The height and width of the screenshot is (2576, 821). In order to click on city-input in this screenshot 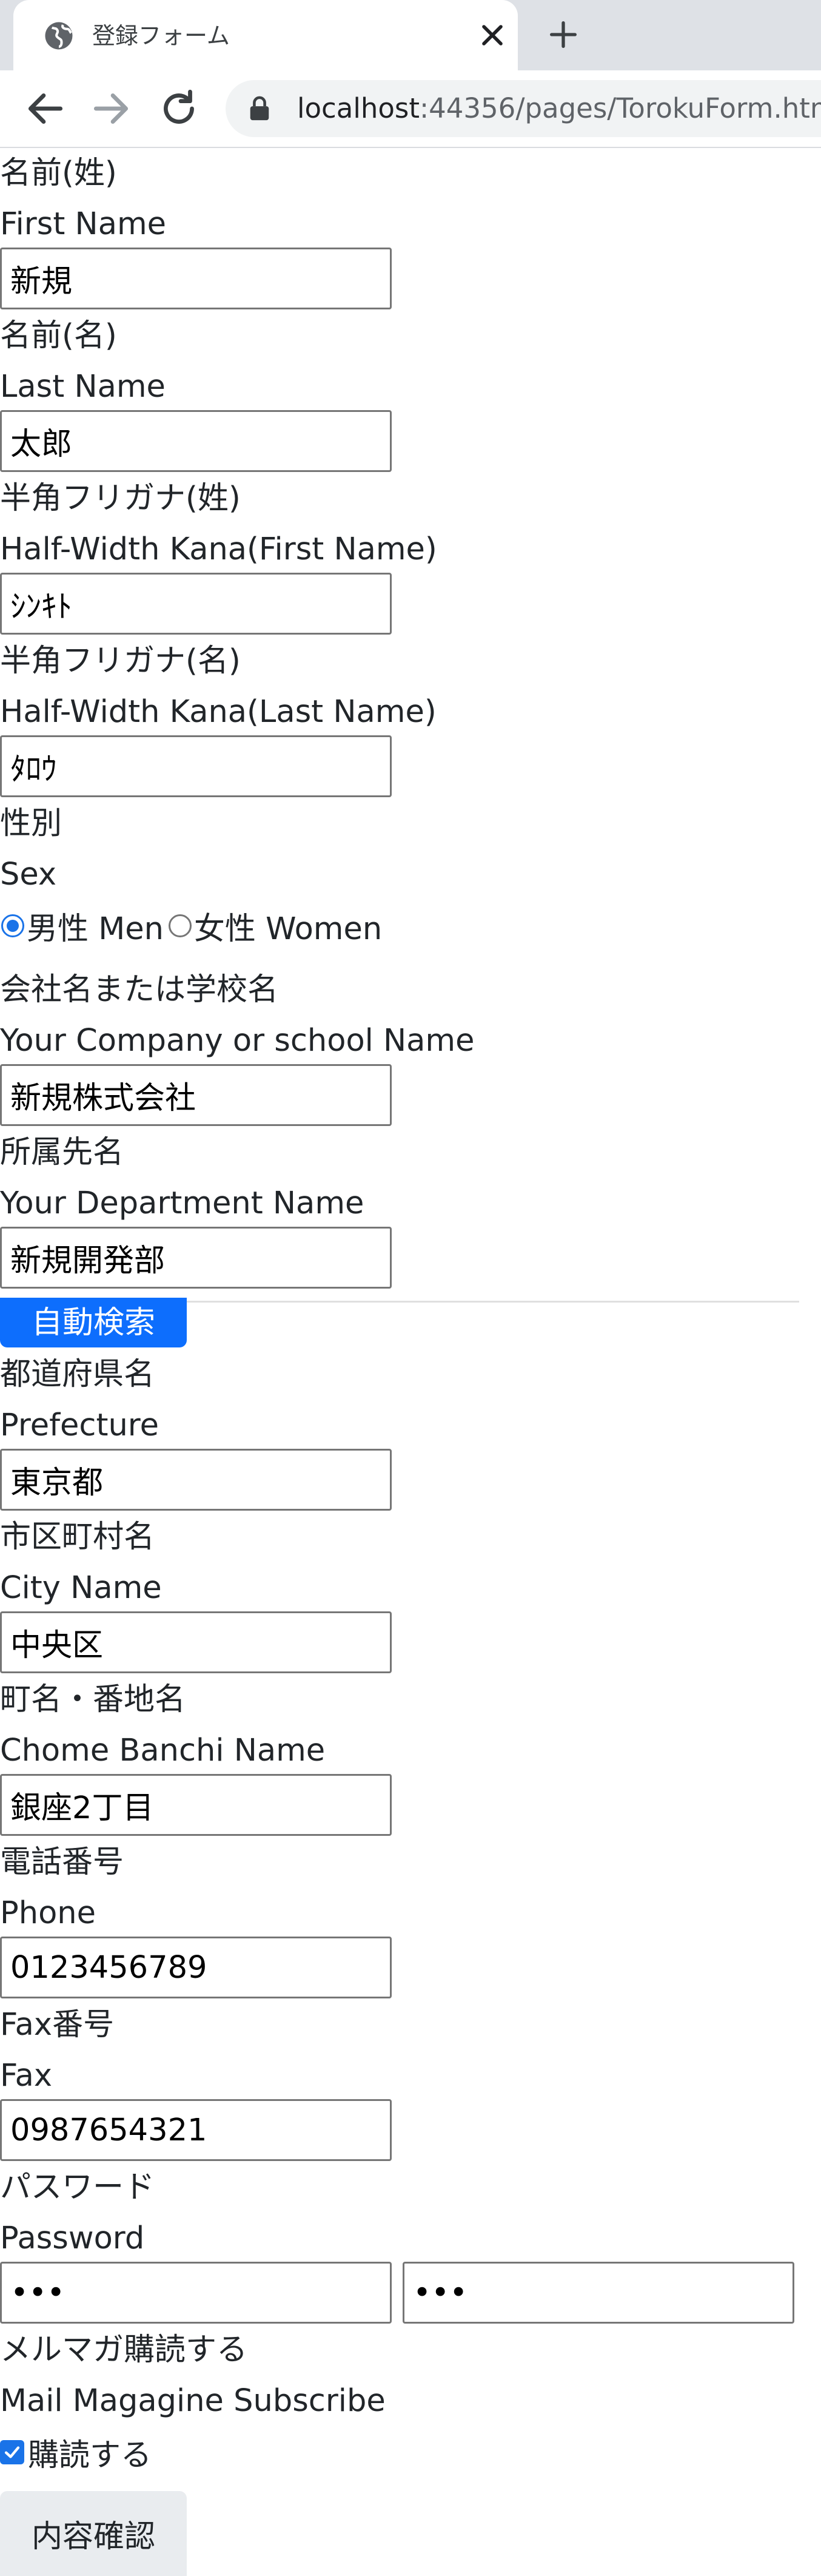, I will do `click(196, 1642)`.